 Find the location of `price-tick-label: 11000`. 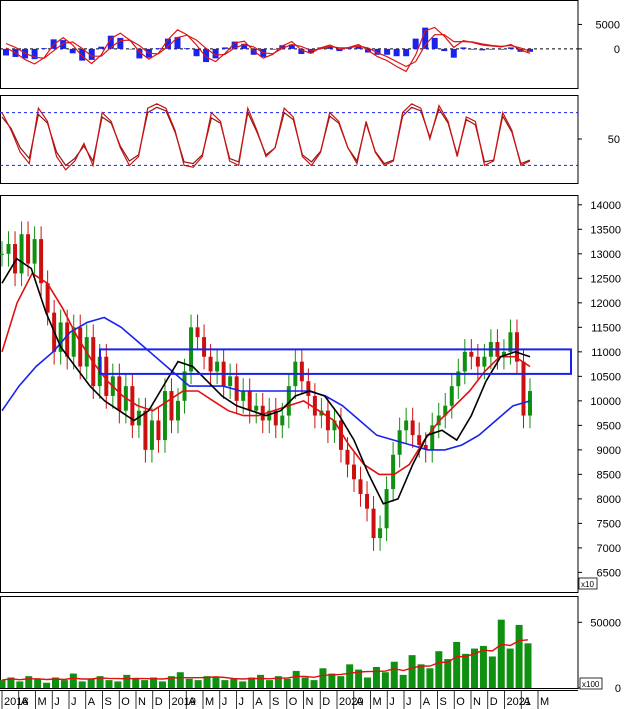

price-tick-label: 11000 is located at coordinates (606, 353).